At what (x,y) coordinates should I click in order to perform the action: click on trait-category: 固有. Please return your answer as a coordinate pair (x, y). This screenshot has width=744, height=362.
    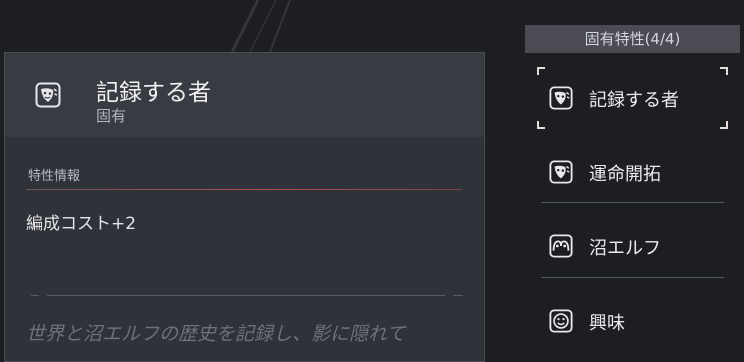
    Looking at the image, I should click on (111, 116).